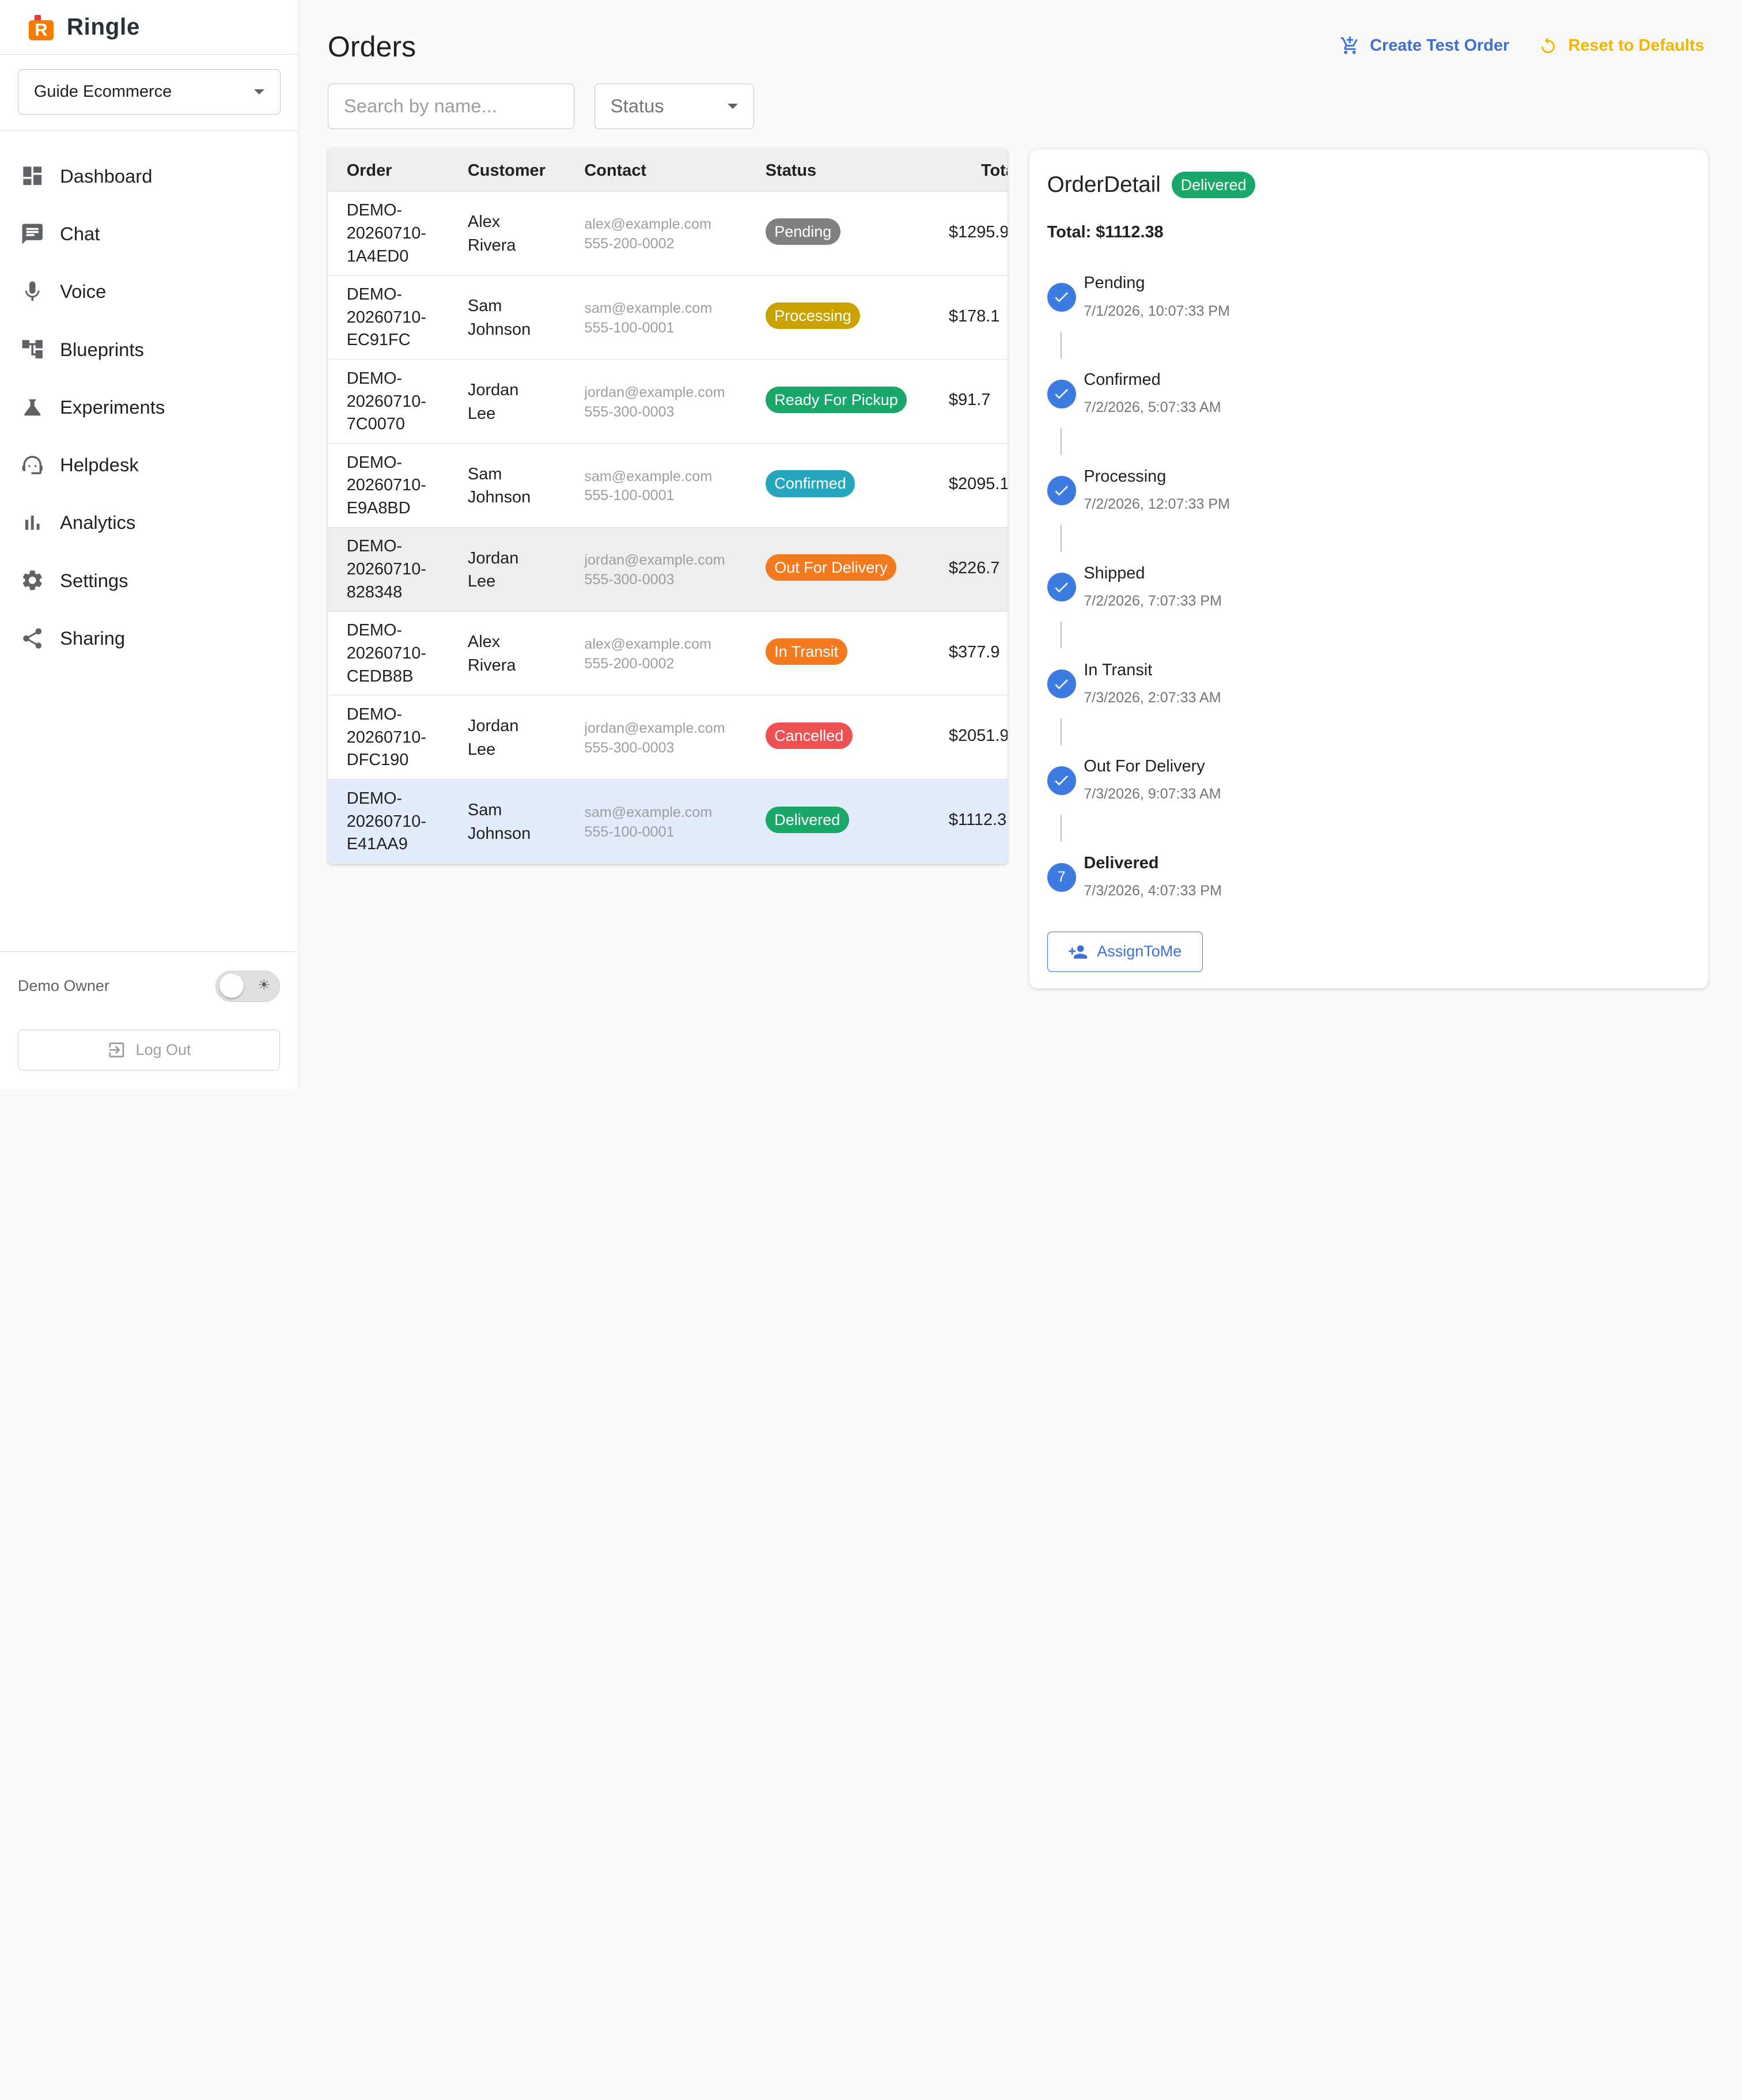 Image resolution: width=1742 pixels, height=2100 pixels. Describe the element at coordinates (369, 171) in the screenshot. I see `header-order: Order` at that location.